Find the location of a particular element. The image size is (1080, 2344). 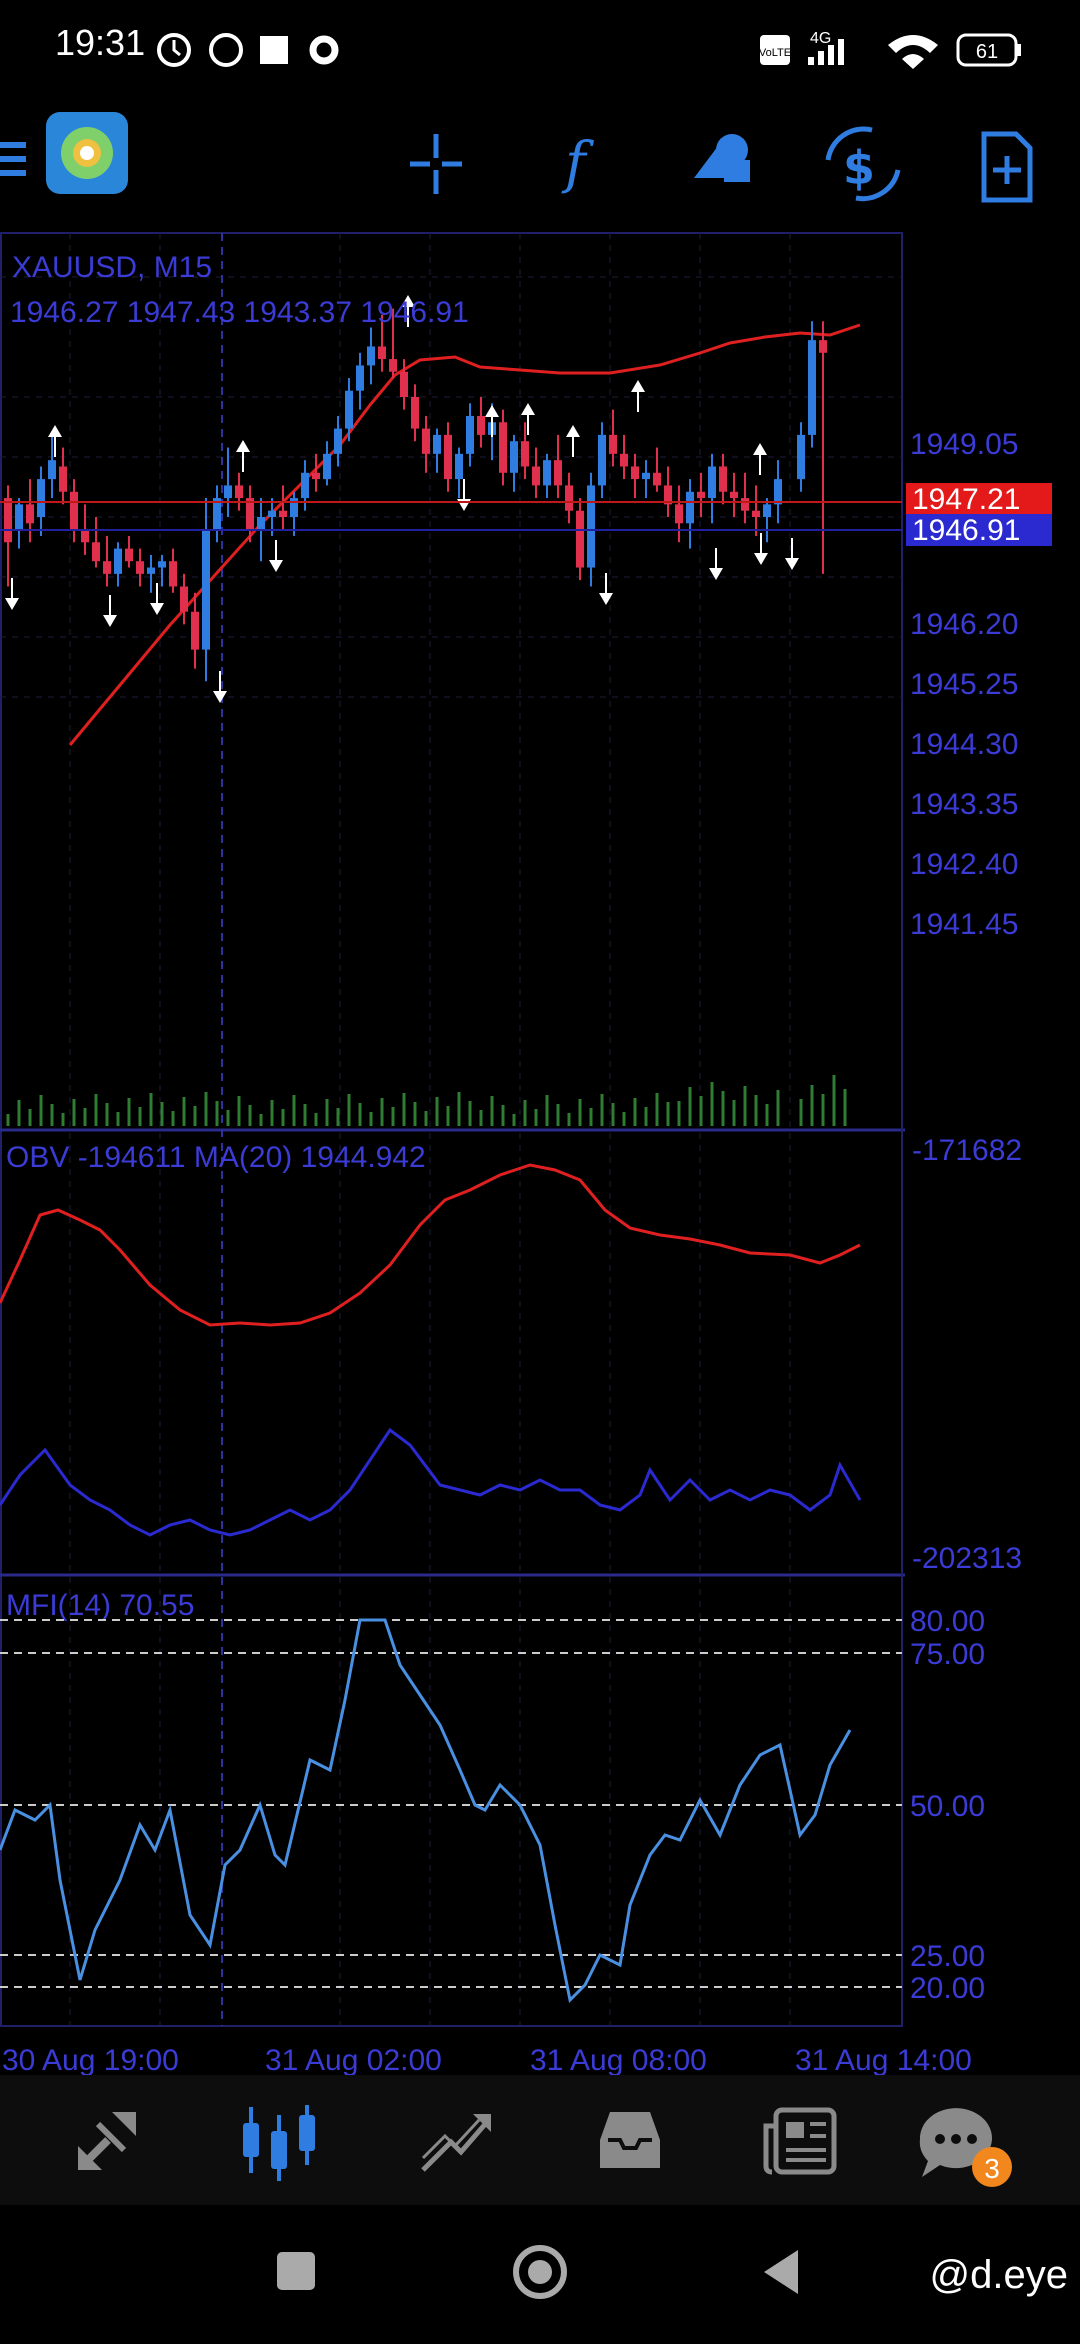

moving-average-line is located at coordinates (464, 534).